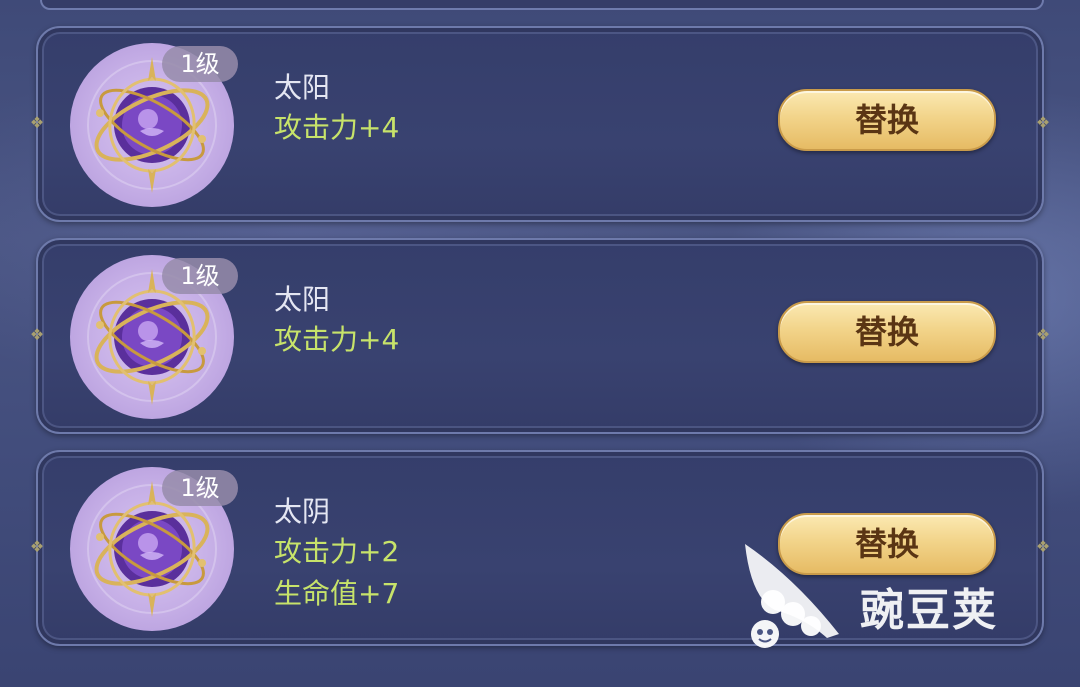 The width and height of the screenshot is (1080, 687). What do you see at coordinates (929, 610) in the screenshot?
I see `watermark-text: 豌豆荚` at bounding box center [929, 610].